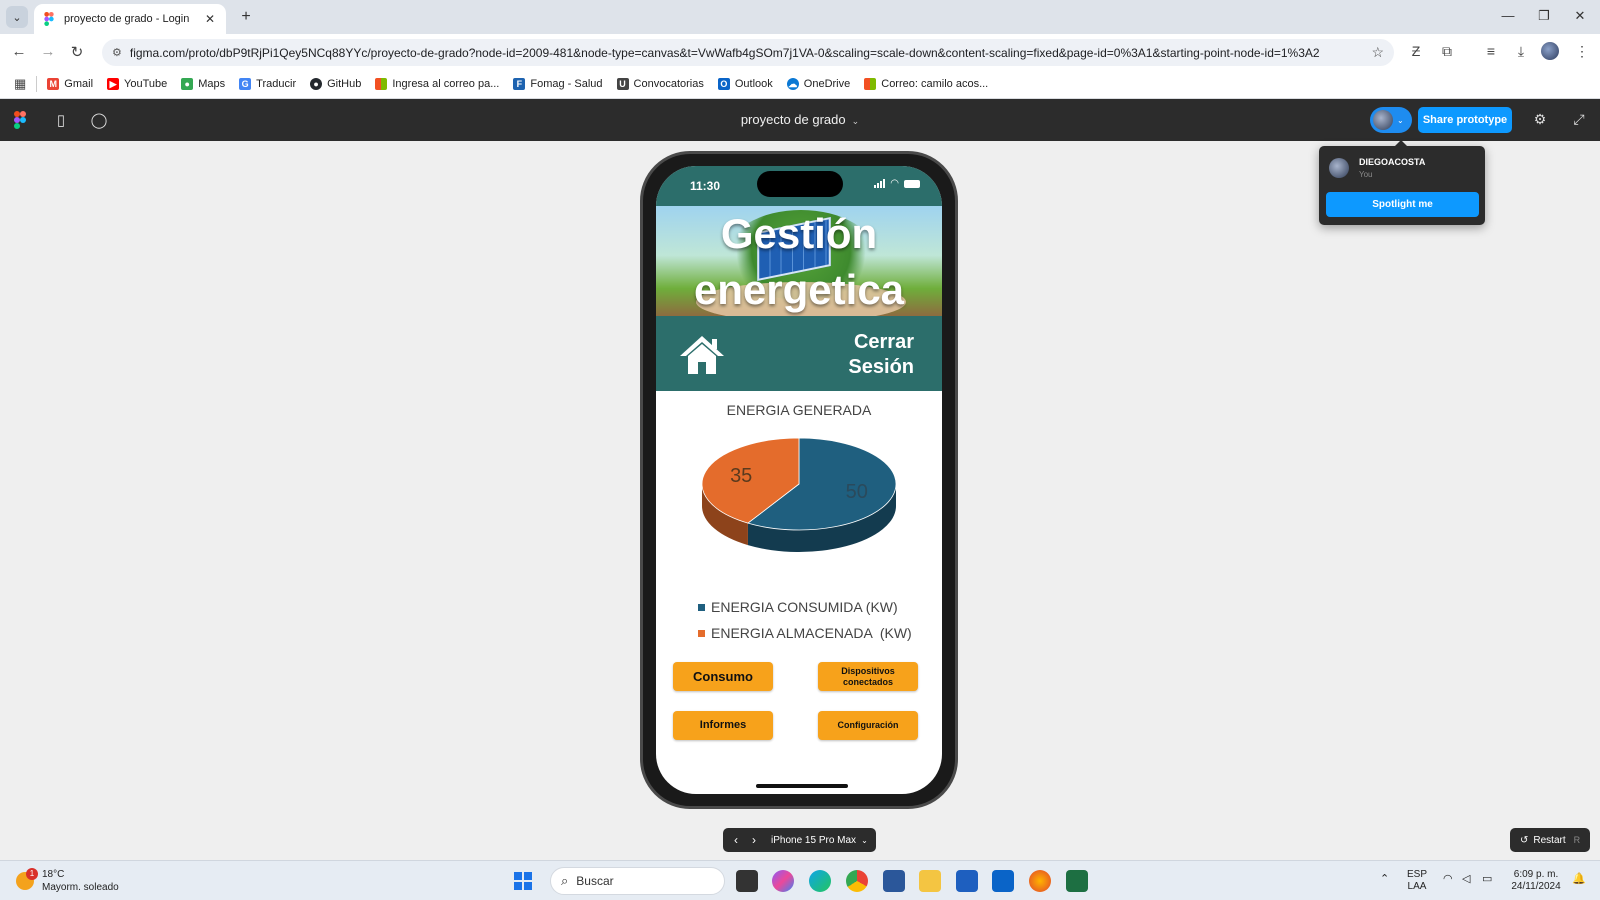 This screenshot has height=900, width=1600. Describe the element at coordinates (868, 676) in the screenshot. I see `dispositivos-conectados-button: Dispositivos conectados` at that location.